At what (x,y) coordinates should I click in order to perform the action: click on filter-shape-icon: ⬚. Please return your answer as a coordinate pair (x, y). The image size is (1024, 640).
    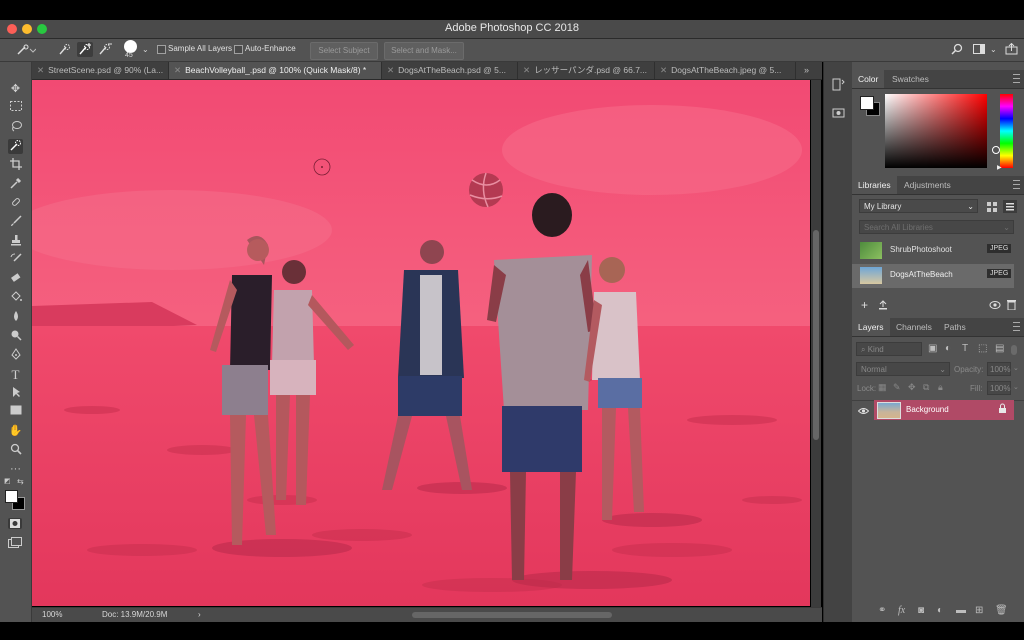
    Looking at the image, I should click on (982, 348).